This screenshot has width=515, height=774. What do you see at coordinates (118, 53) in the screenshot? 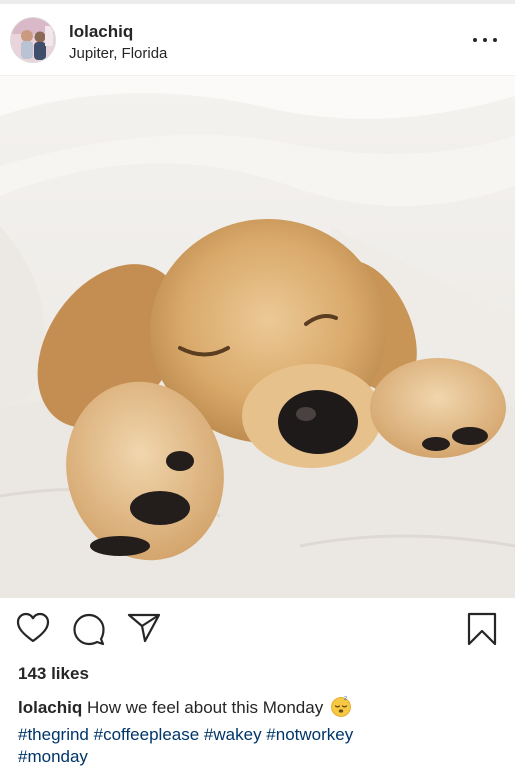
I see `post-location: Jupiter, Florida` at bounding box center [118, 53].